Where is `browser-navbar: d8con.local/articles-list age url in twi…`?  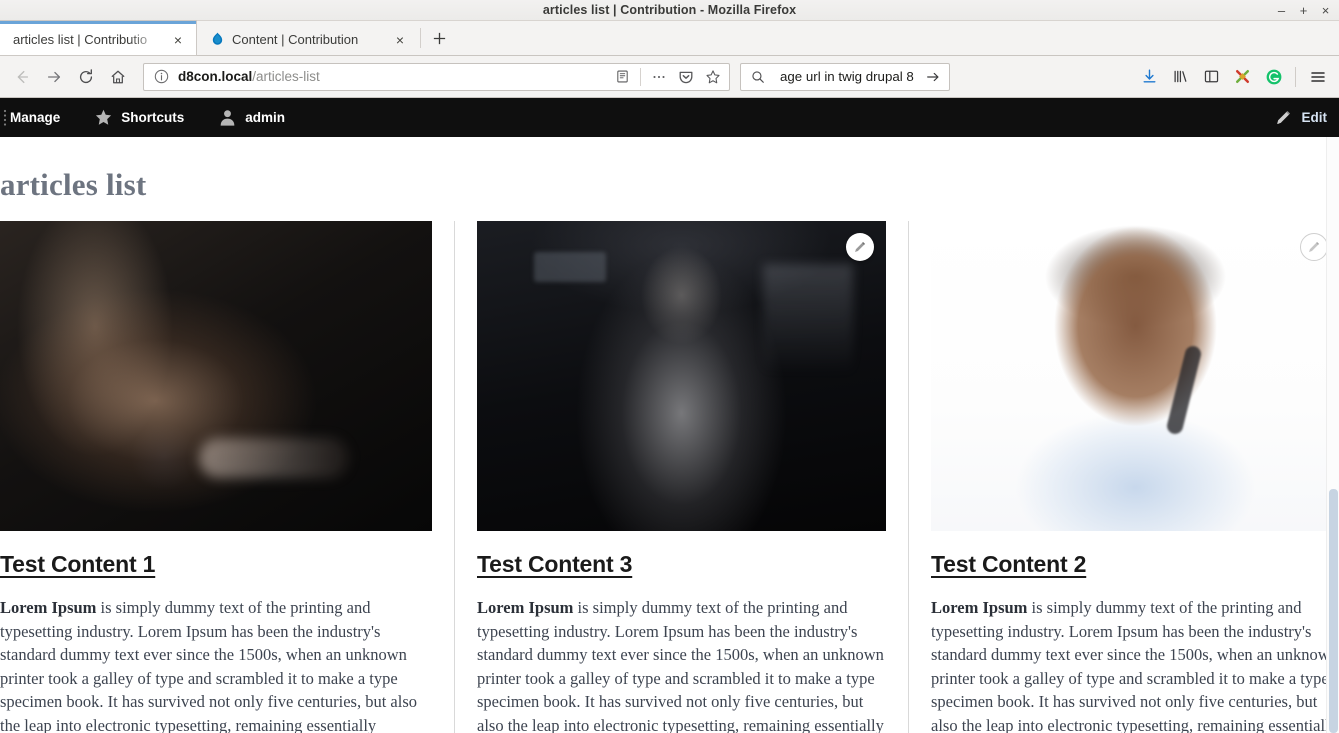 browser-navbar: d8con.local/articles-list age url in twi… is located at coordinates (669, 77).